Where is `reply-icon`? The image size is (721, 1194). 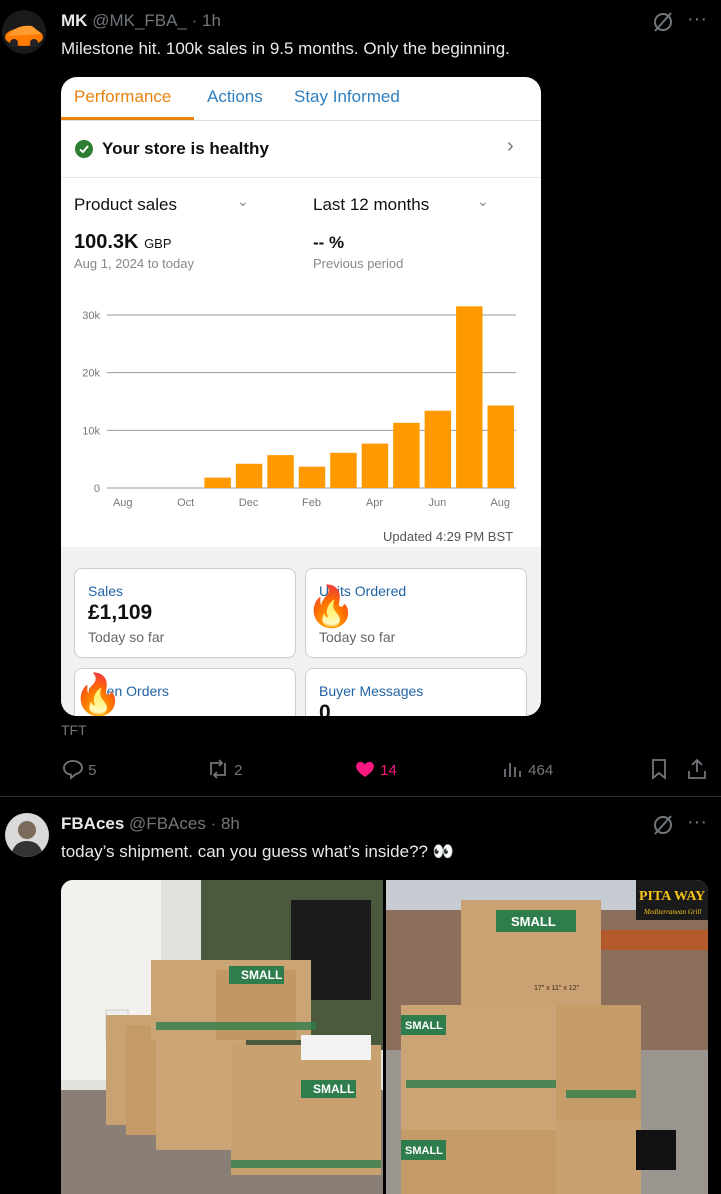
reply-icon is located at coordinates (73, 770).